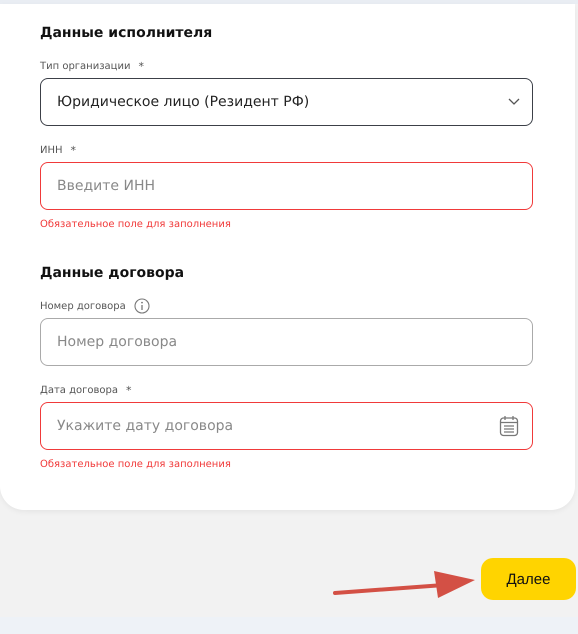 This screenshot has height=634, width=578. What do you see at coordinates (85, 66) in the screenshot?
I see `field-label: Тип организации` at bounding box center [85, 66].